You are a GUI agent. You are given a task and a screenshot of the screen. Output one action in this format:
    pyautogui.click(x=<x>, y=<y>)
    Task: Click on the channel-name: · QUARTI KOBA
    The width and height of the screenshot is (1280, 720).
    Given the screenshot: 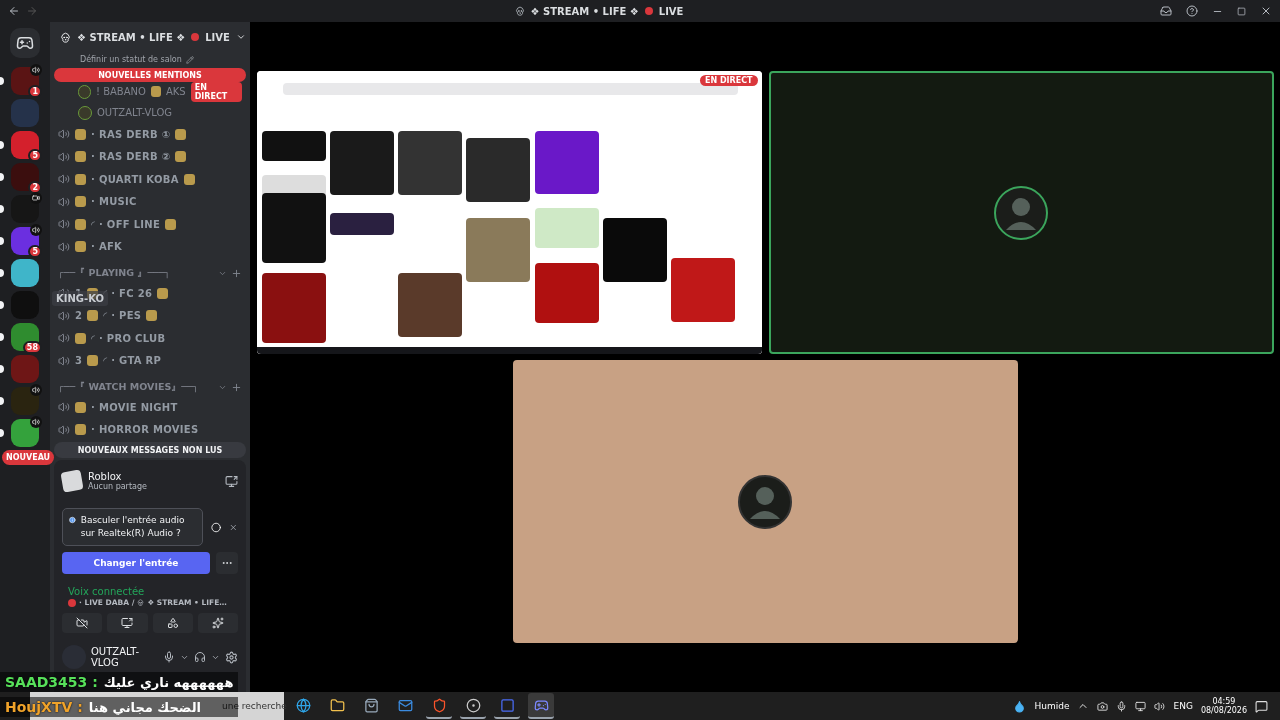 What is the action you would take?
    pyautogui.click(x=135, y=179)
    